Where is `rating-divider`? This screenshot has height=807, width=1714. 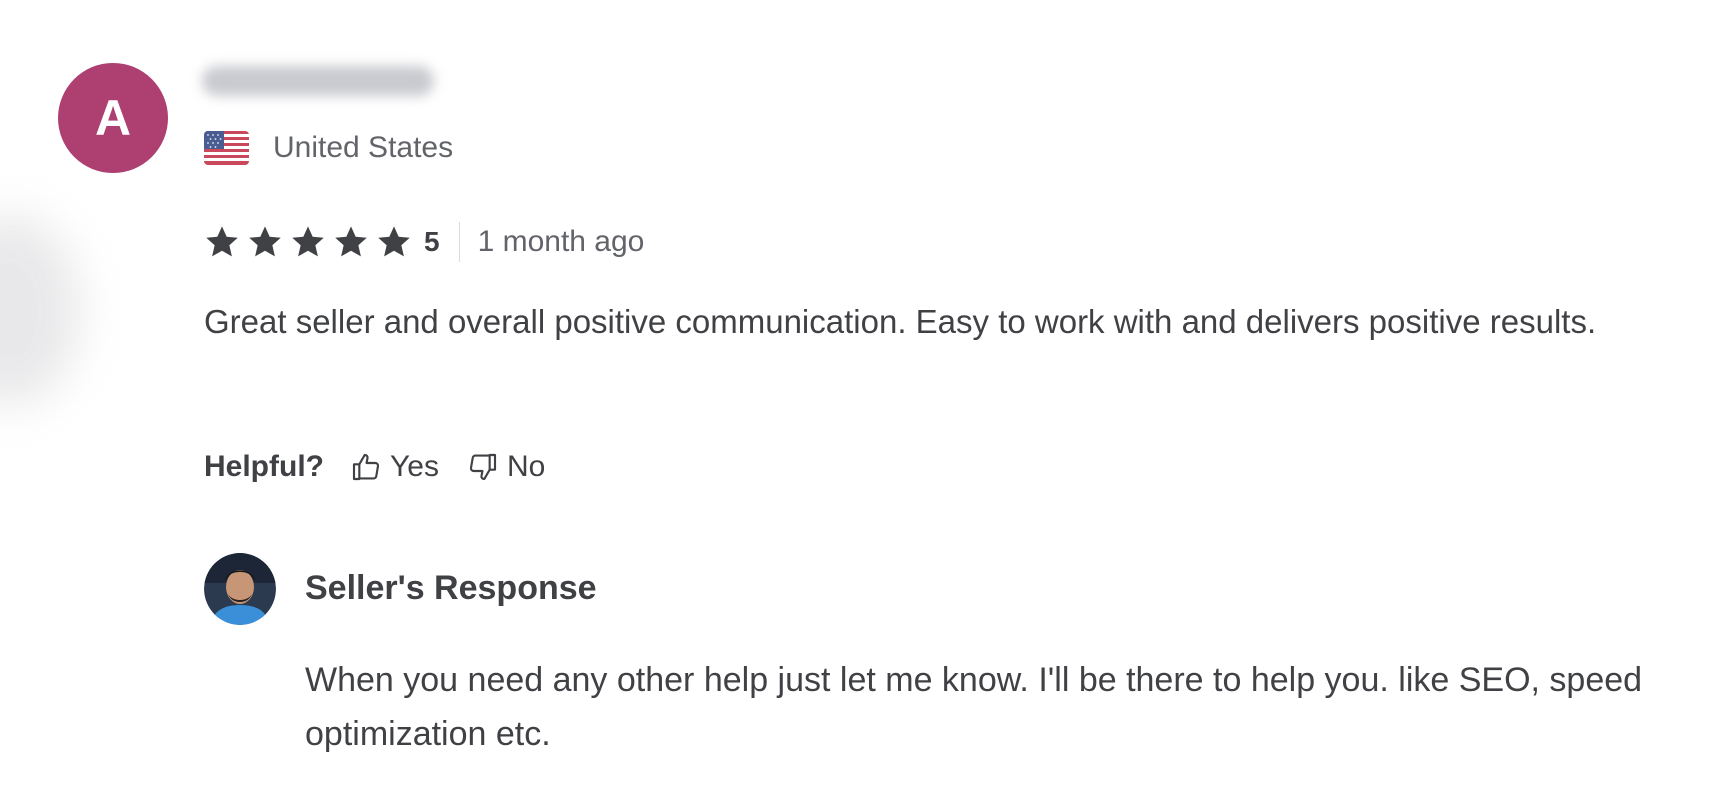
rating-divider is located at coordinates (459, 242).